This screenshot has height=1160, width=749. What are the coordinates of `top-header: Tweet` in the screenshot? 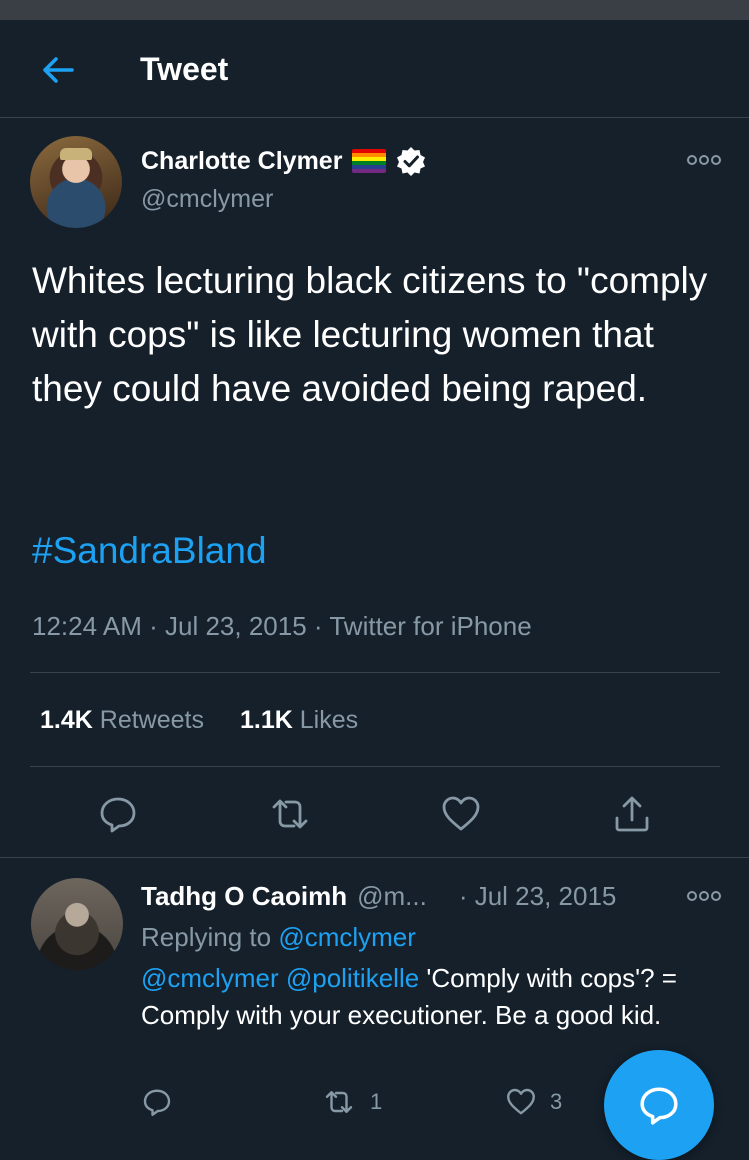 It's located at (374, 69).